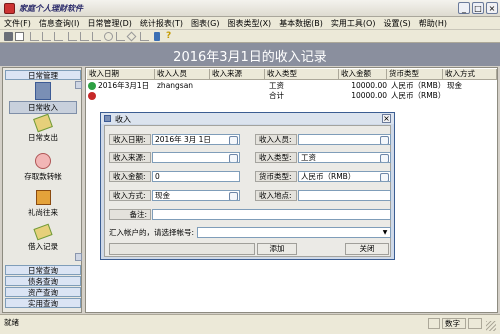 The height and width of the screenshot is (334, 500). I want to click on sidebar-item-borrowing: 借入记录, so click(43, 237).